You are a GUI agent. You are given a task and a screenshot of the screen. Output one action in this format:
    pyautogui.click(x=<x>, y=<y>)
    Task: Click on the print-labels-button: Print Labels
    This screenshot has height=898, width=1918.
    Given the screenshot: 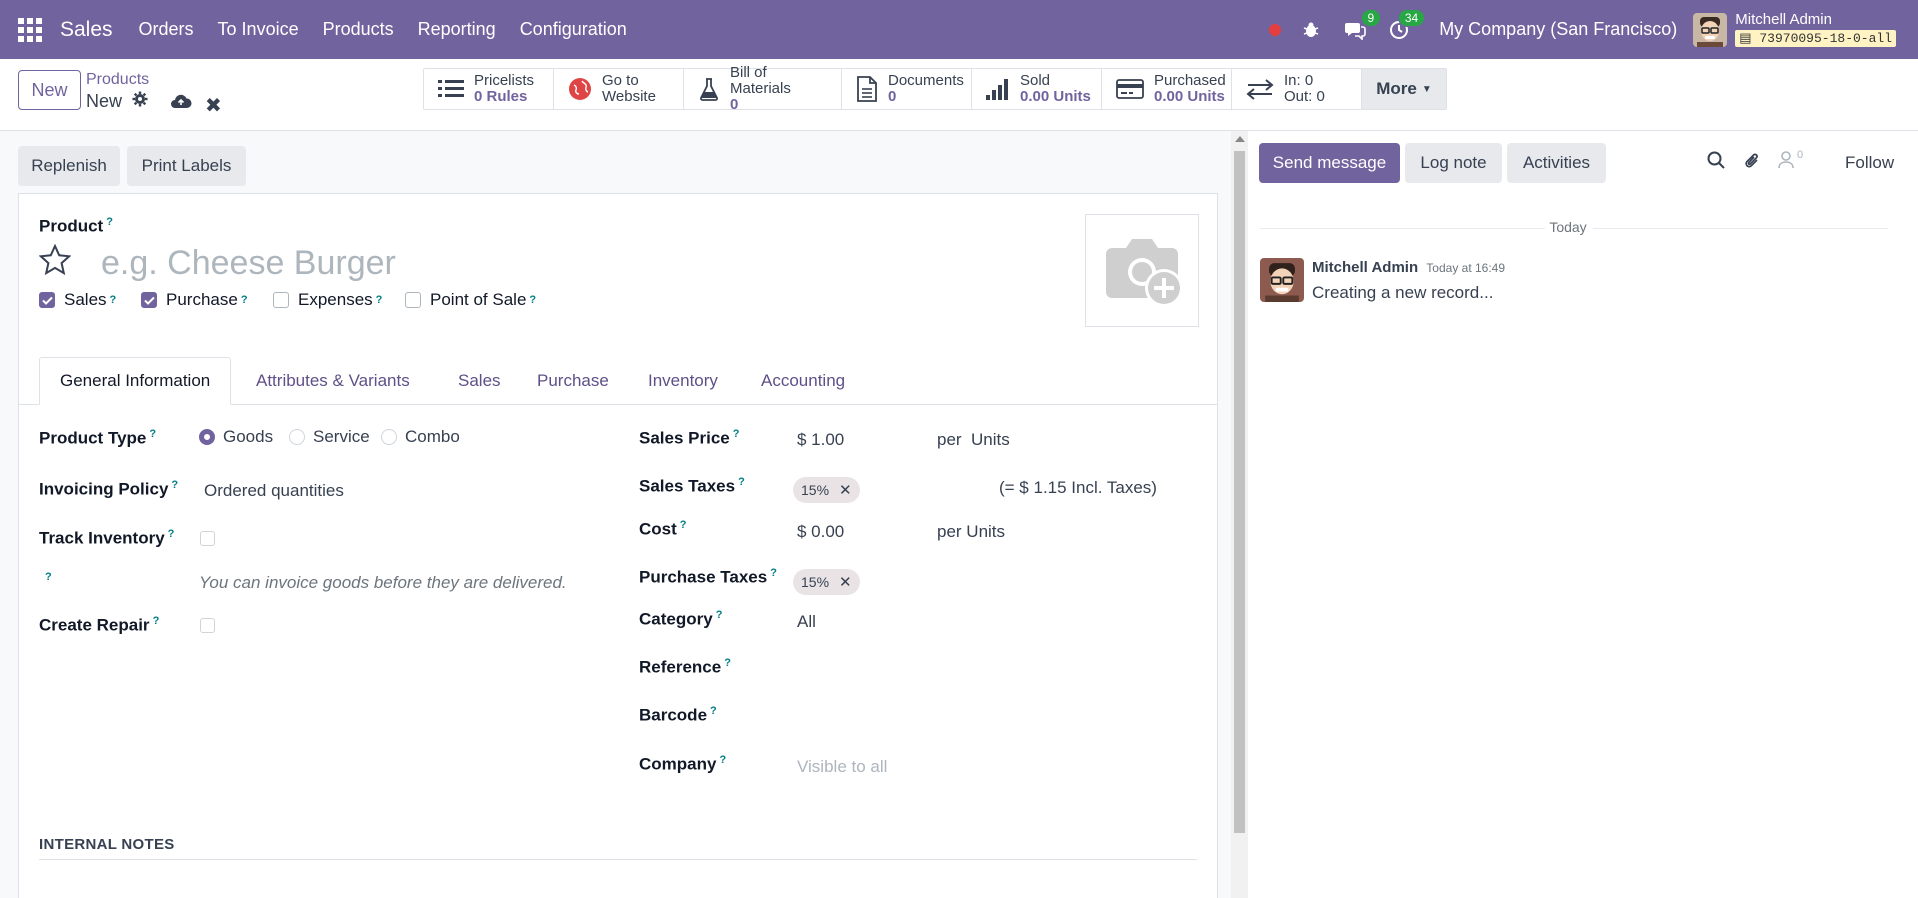 What is the action you would take?
    pyautogui.click(x=186, y=166)
    